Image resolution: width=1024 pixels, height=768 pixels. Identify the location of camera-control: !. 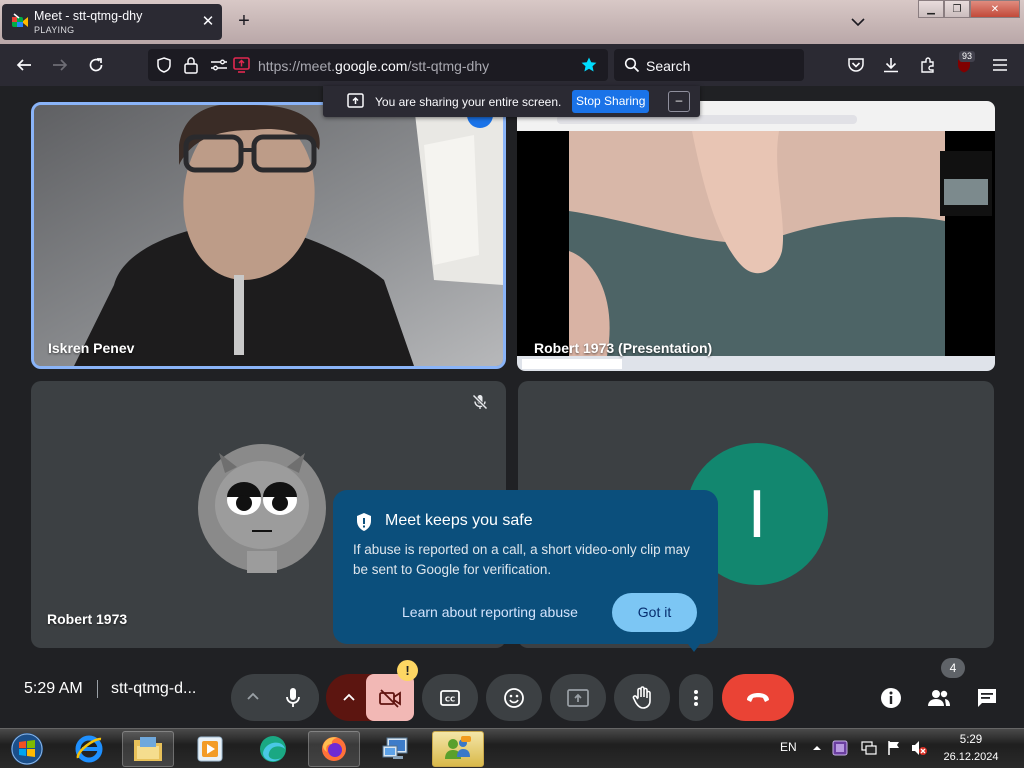
(372, 690).